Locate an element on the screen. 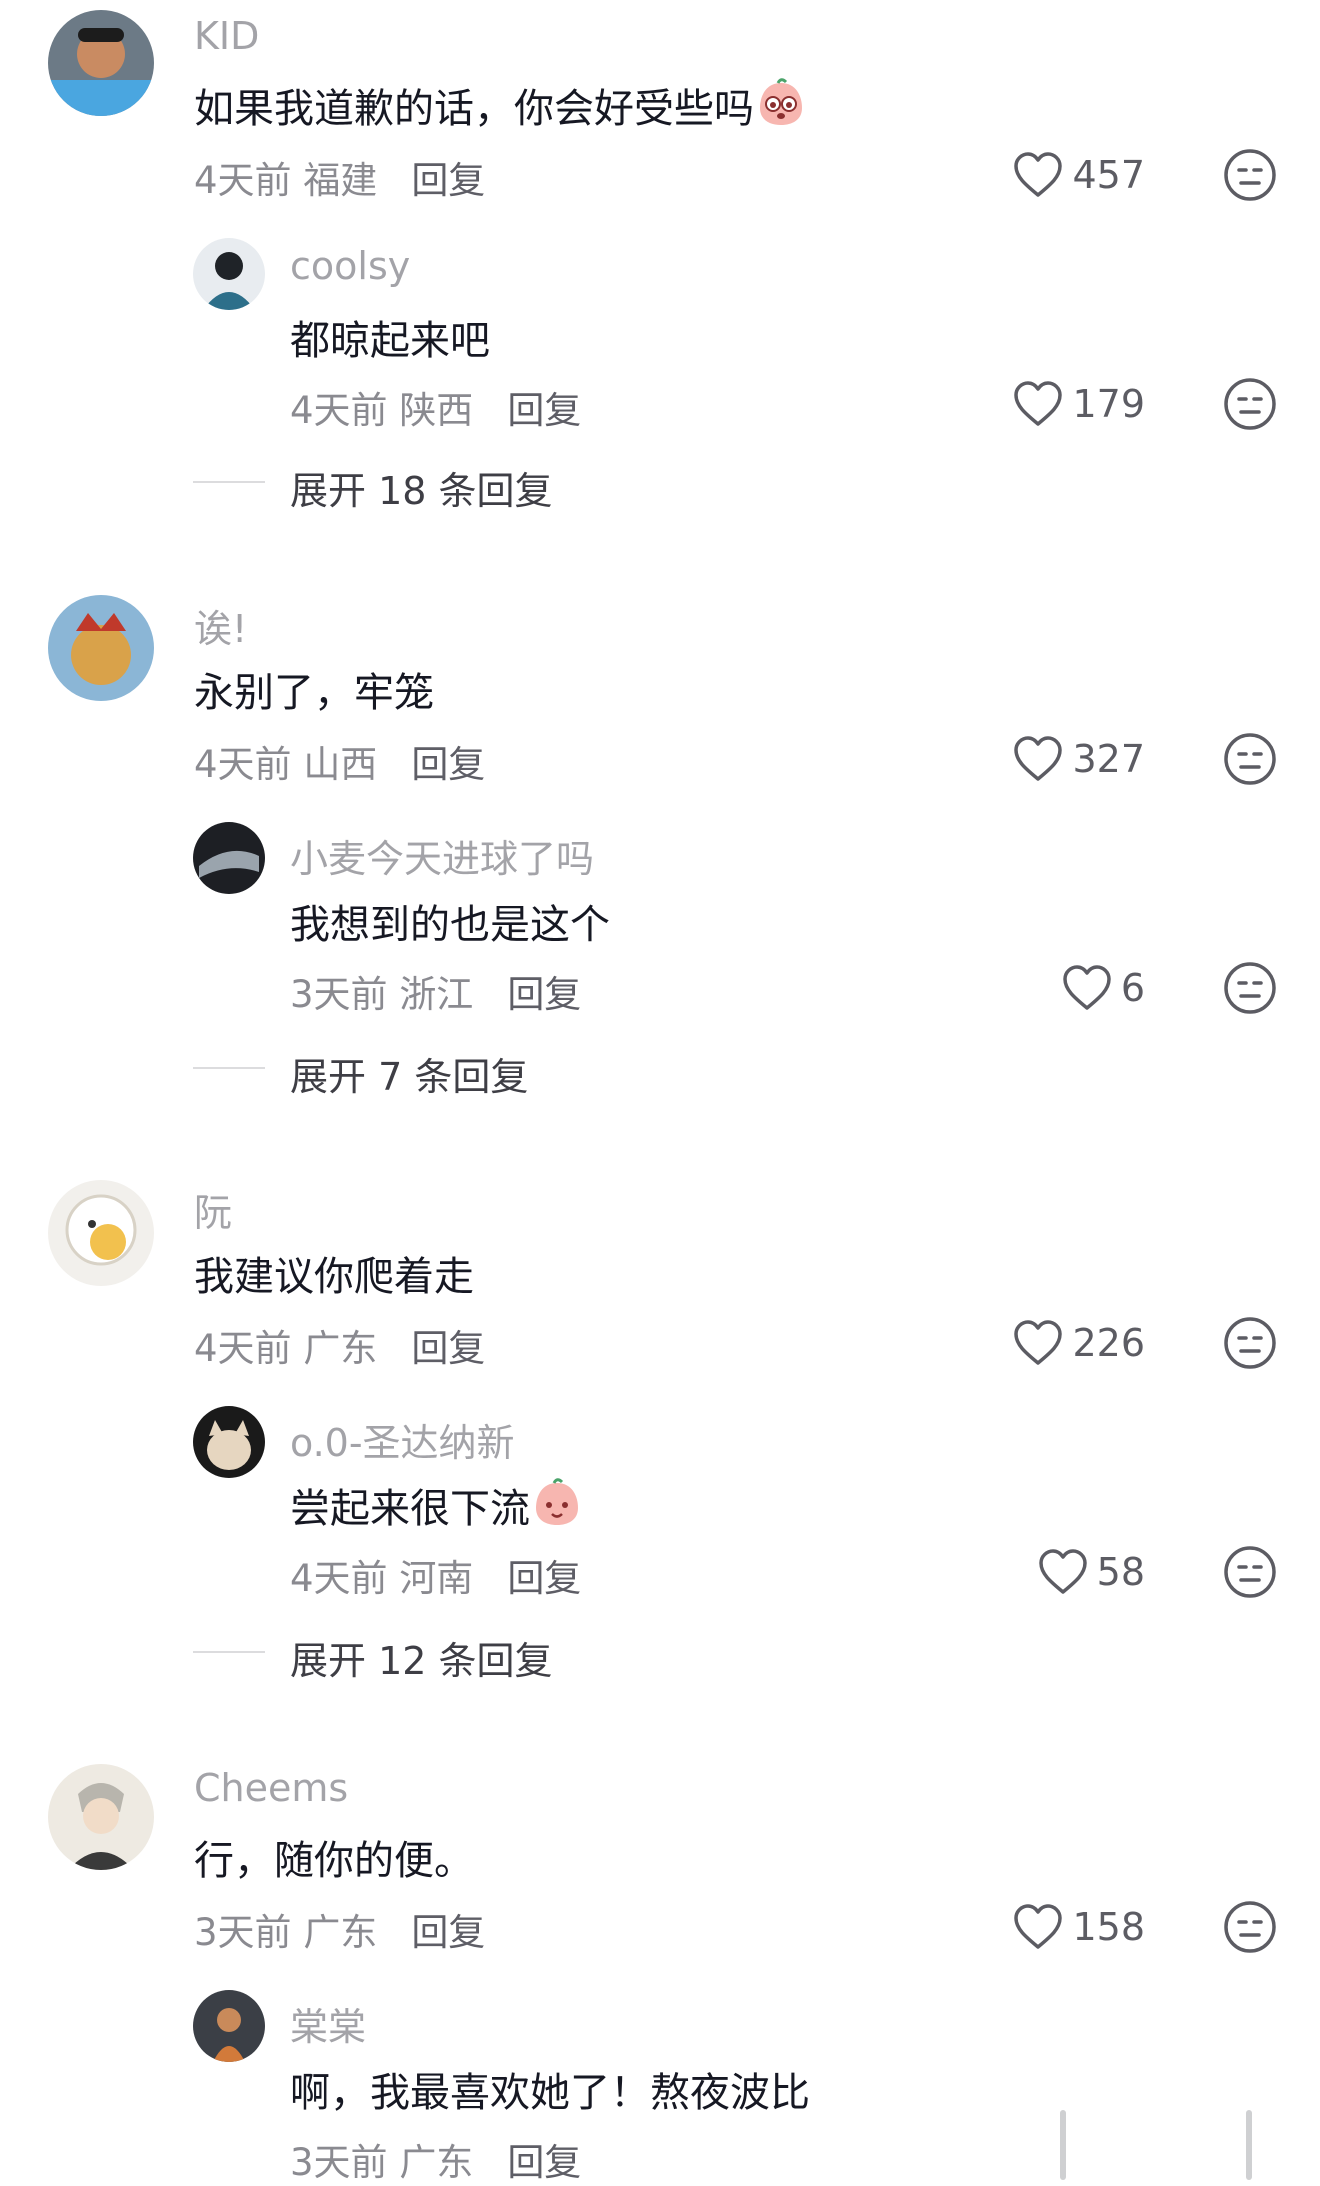 The width and height of the screenshot is (1320, 2186). comment-meta: 4天前 福建 回复 is located at coordinates (340, 180).